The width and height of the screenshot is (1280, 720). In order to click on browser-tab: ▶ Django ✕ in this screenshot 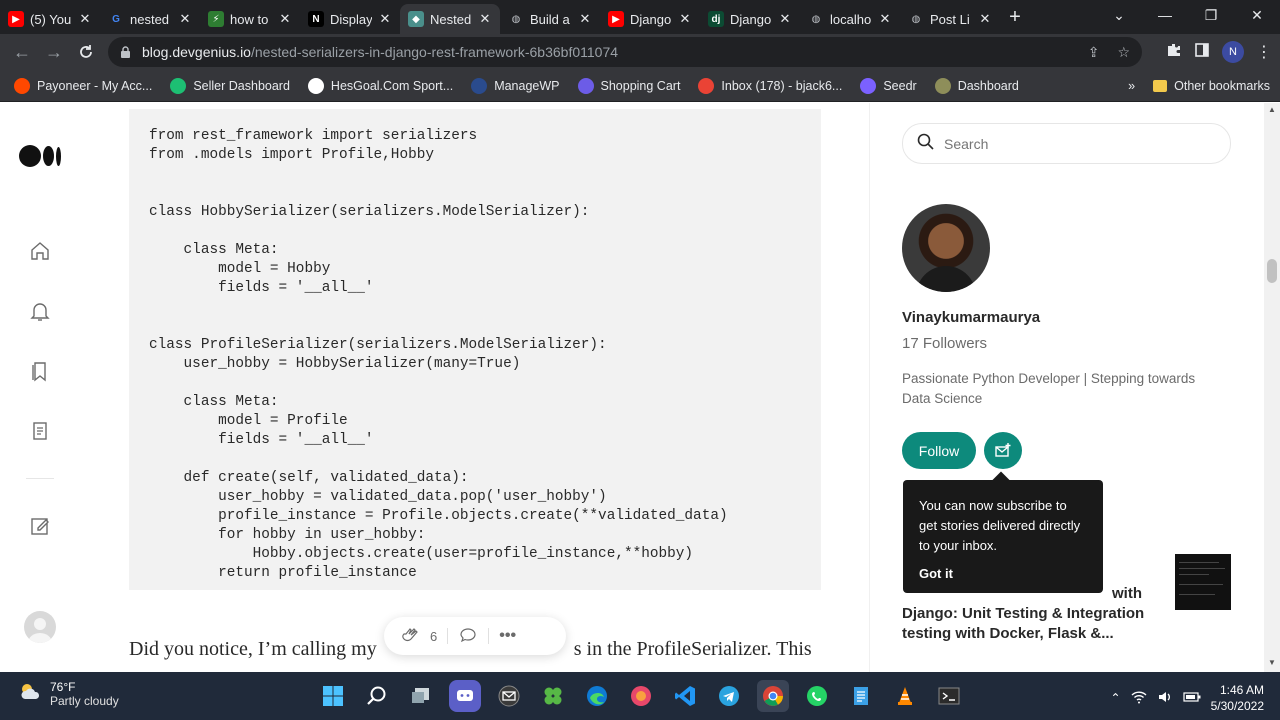, I will do `click(650, 19)`.